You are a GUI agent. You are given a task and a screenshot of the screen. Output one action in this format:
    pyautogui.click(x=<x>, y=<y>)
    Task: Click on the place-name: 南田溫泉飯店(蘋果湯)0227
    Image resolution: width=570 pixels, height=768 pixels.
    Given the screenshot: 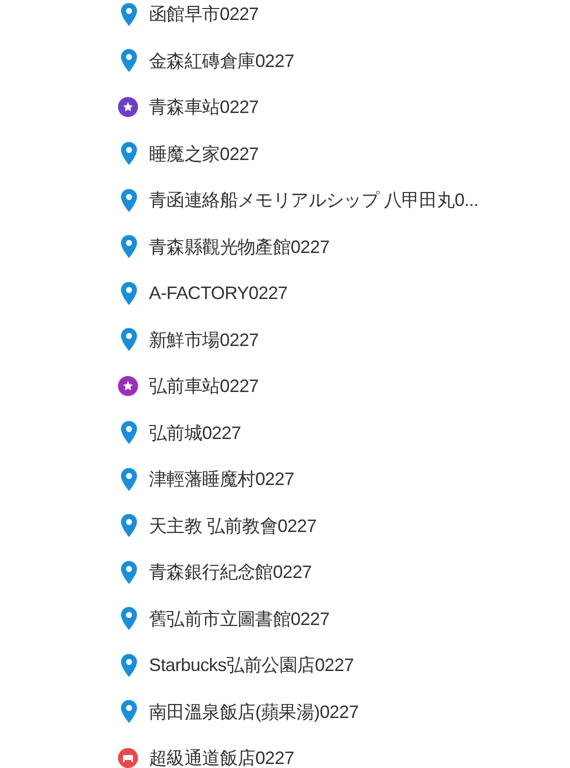 What is the action you would take?
    pyautogui.click(x=254, y=712)
    